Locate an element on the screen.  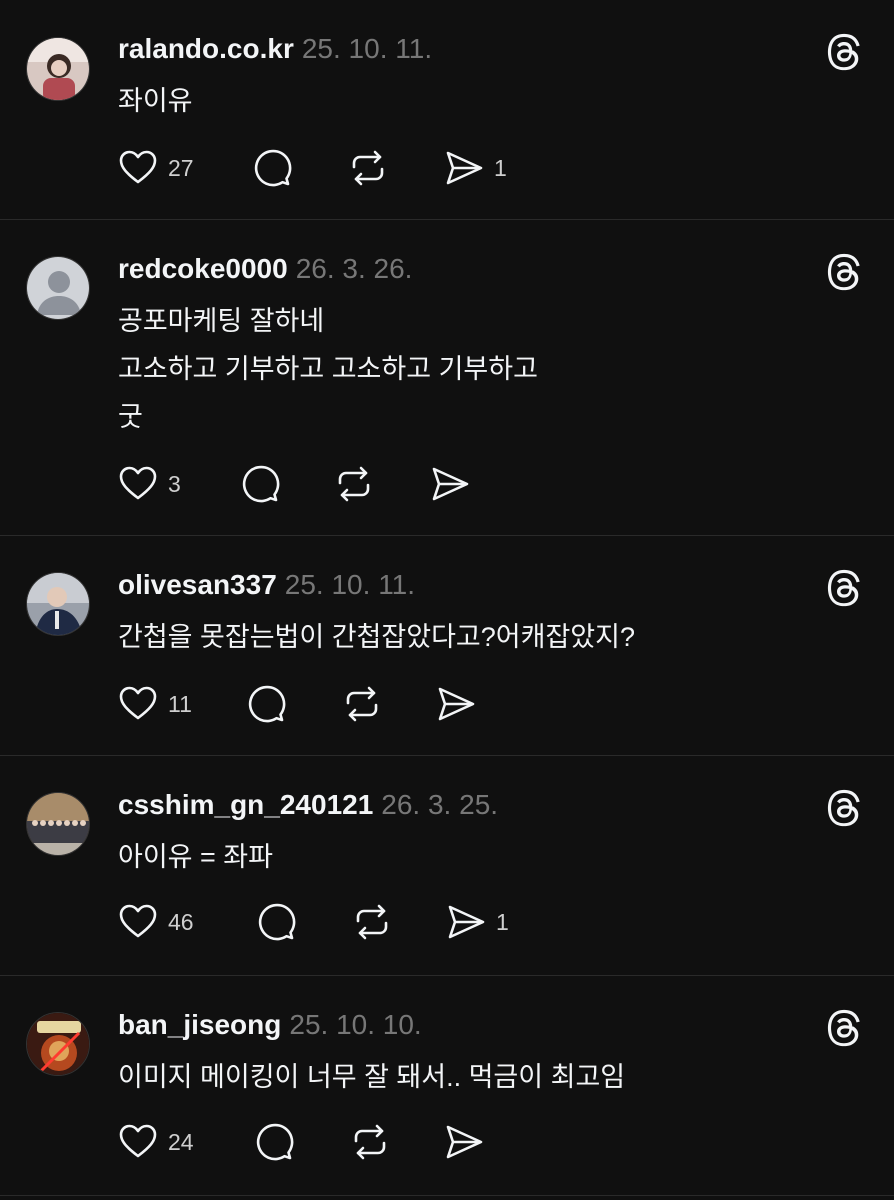
post-header: olivesan337 25. 10. 11. is located at coordinates (266, 585).